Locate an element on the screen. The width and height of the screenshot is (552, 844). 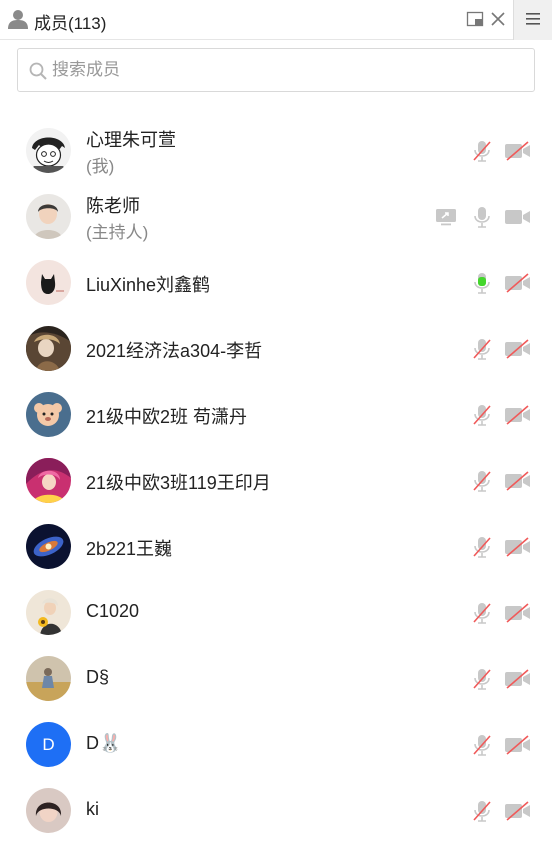
member-name: D§ is located at coordinates (98, 677).